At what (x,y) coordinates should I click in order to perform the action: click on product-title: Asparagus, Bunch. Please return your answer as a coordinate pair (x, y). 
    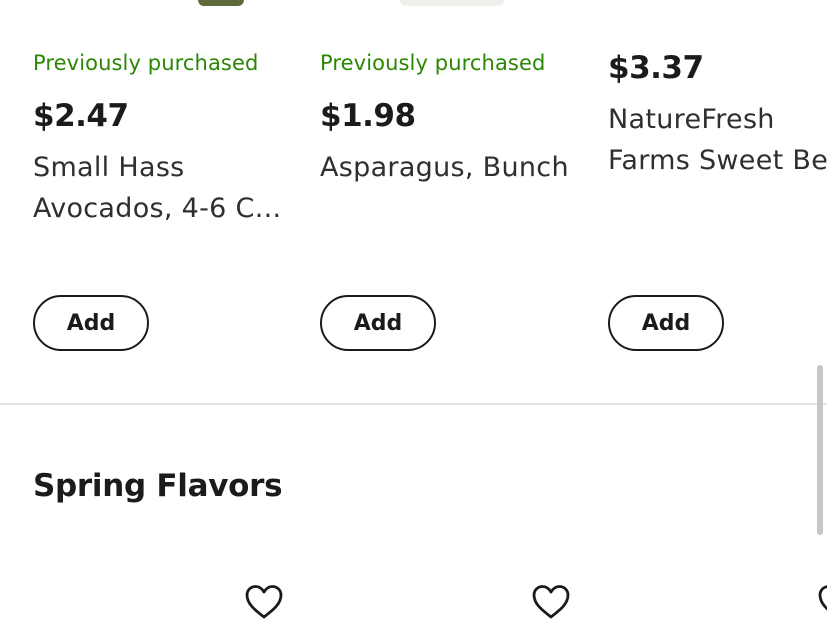
    Looking at the image, I should click on (444, 167).